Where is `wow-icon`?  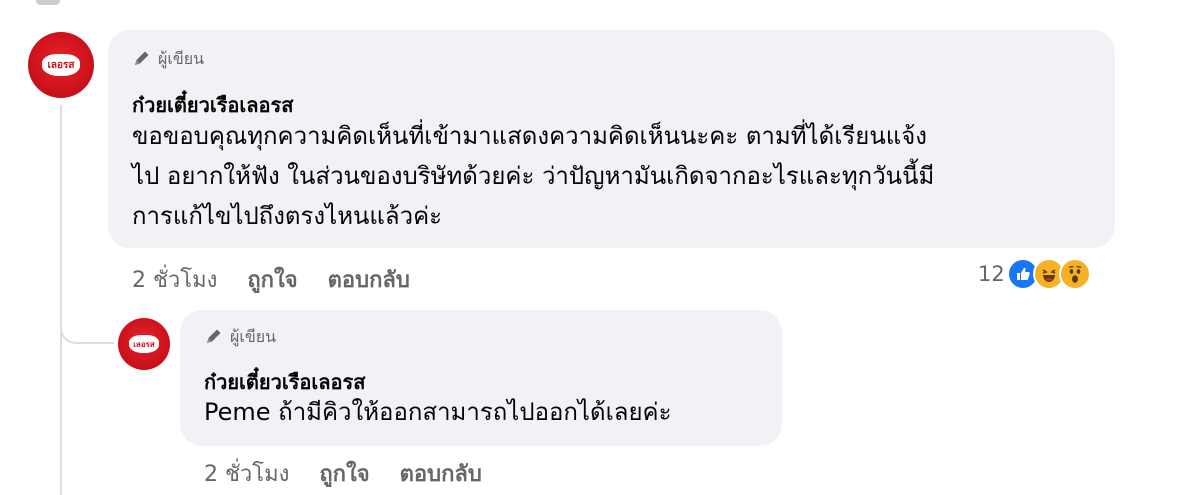 wow-icon is located at coordinates (1074, 274).